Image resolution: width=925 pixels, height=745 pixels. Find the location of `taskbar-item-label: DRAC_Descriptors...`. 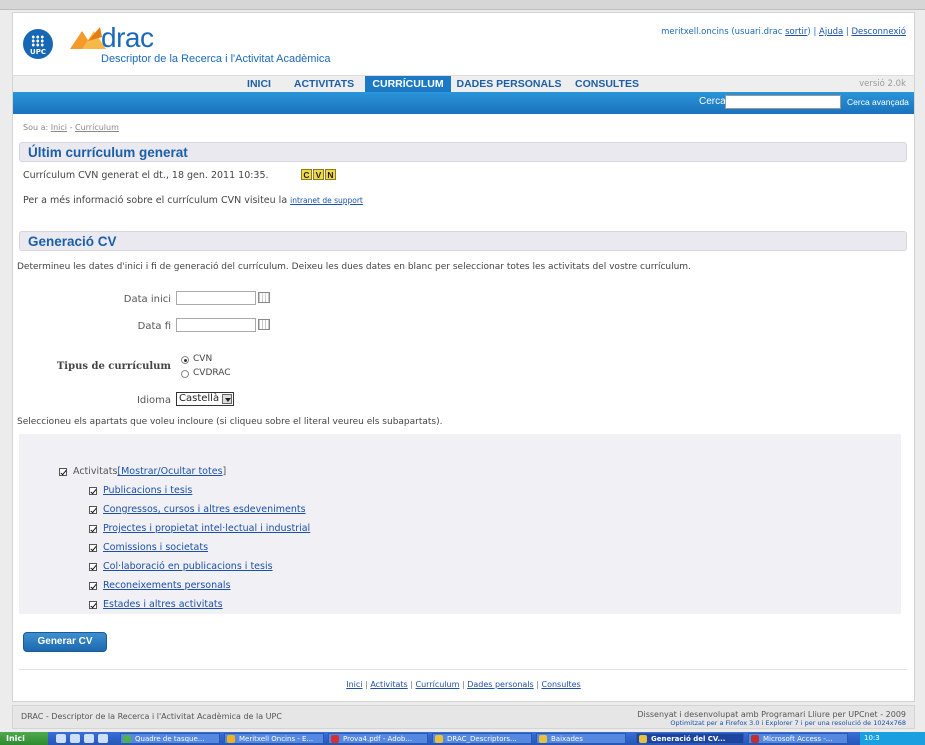

taskbar-item-label: DRAC_Descriptors... is located at coordinates (482, 739).